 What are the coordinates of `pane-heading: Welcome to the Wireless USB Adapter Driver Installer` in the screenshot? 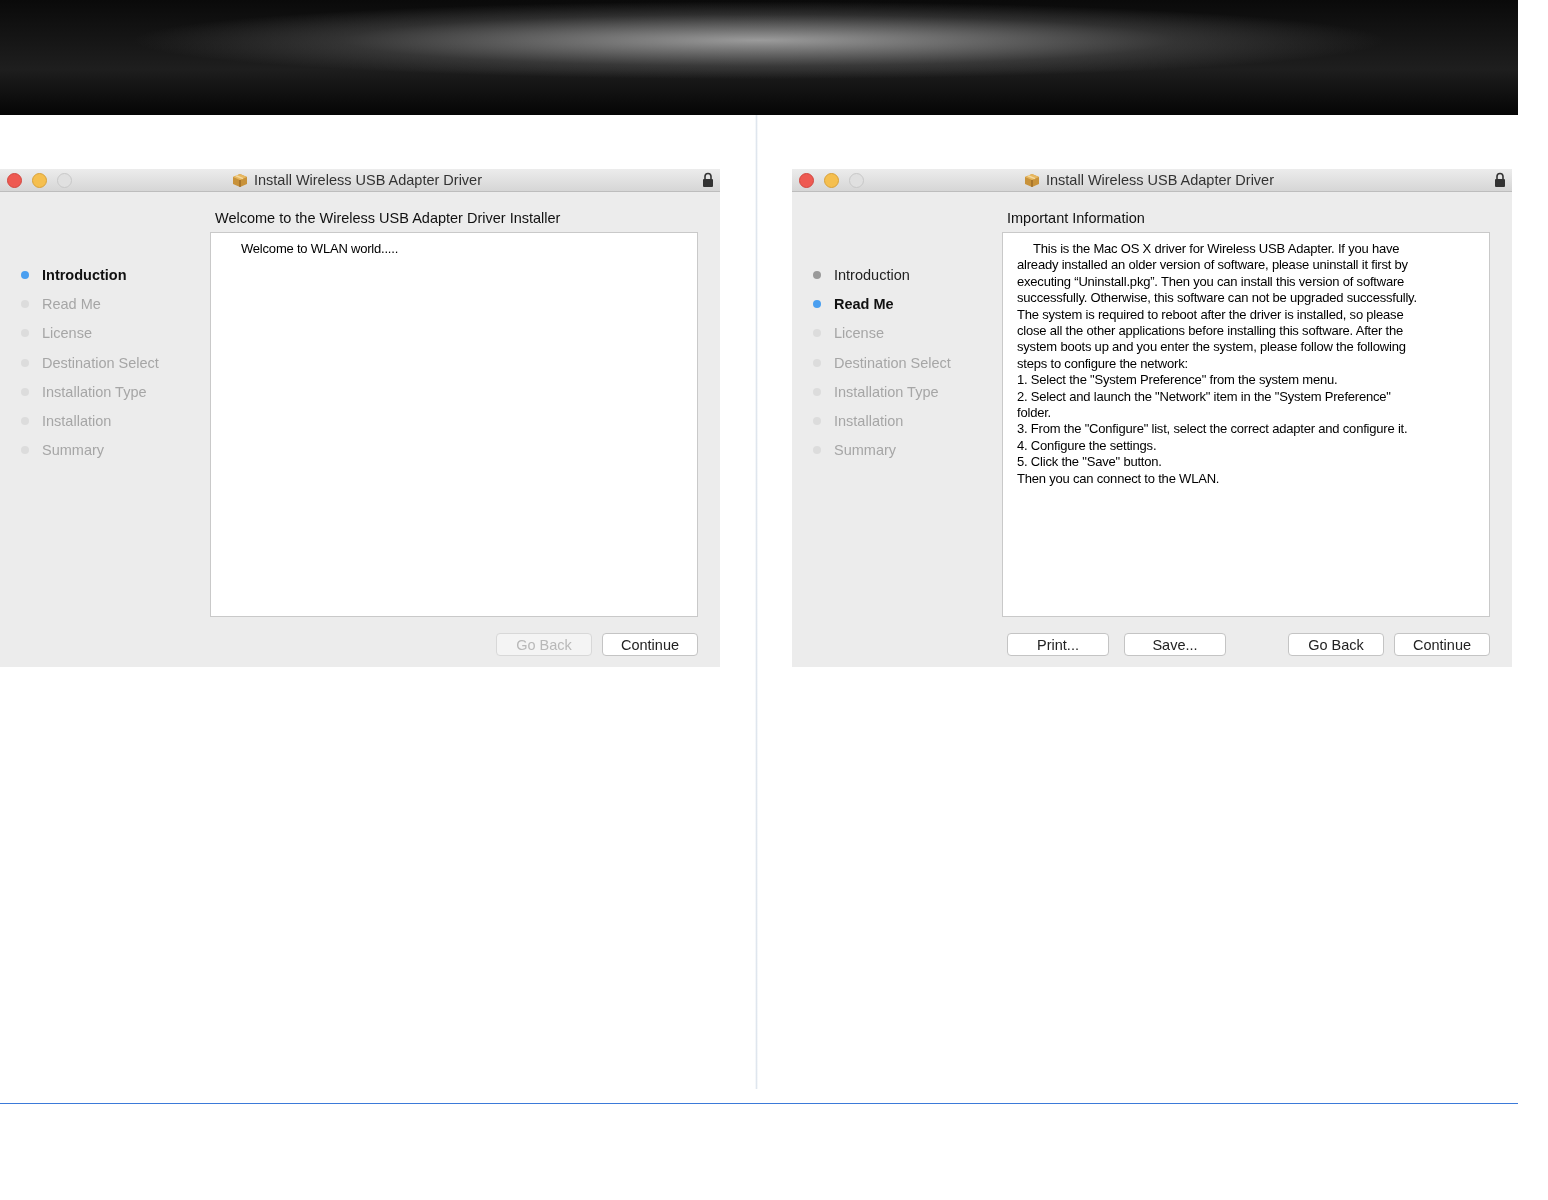 It's located at (388, 218).